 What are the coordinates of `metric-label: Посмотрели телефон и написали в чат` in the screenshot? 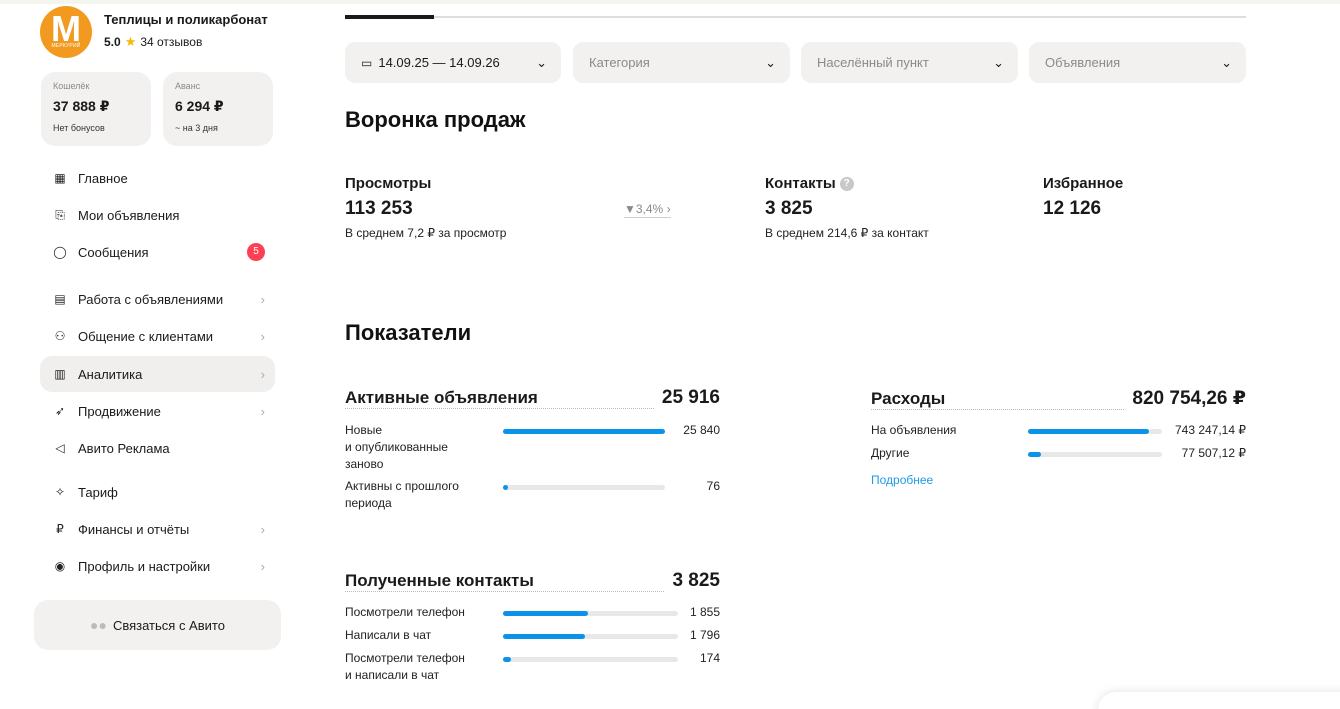 It's located at (405, 666).